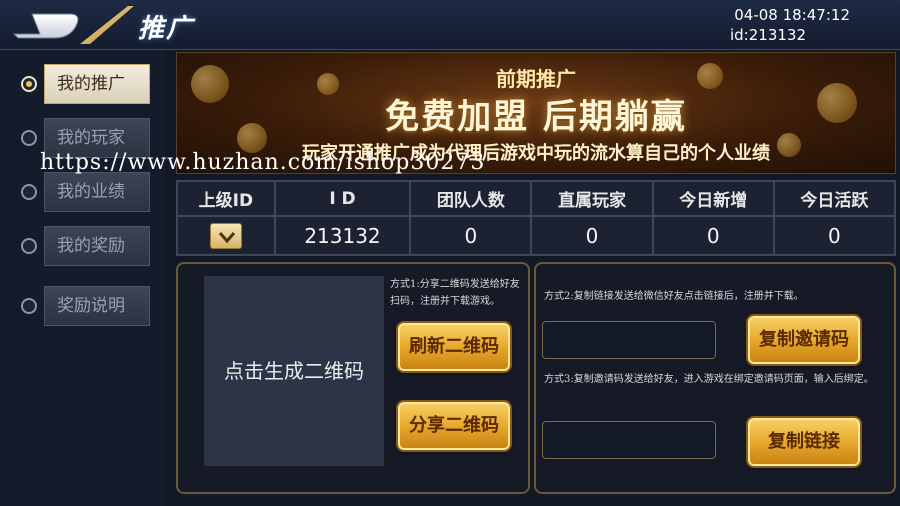  Describe the element at coordinates (674, 296) in the screenshot. I see `method2-note: 方式2:复制链接发送给微信好友点击链接后，注册并下载。` at that location.